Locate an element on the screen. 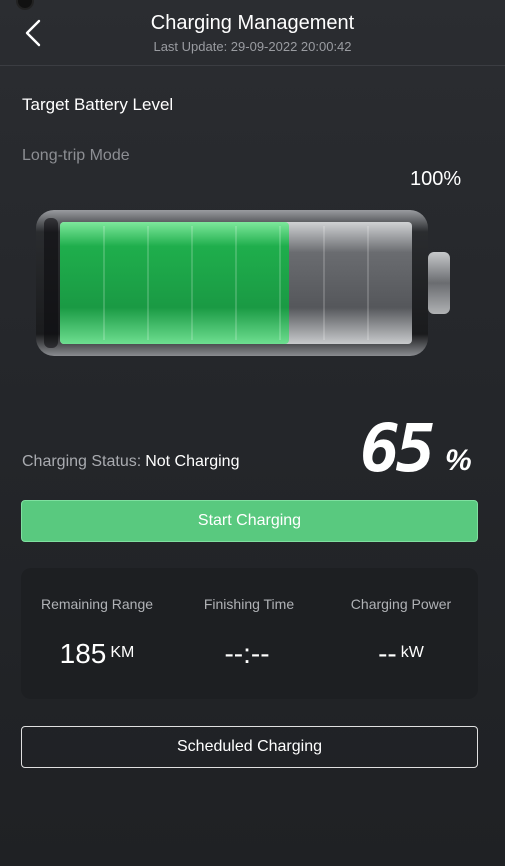 The height and width of the screenshot is (866, 505). stat-value: 185 KM is located at coordinates (97, 654).